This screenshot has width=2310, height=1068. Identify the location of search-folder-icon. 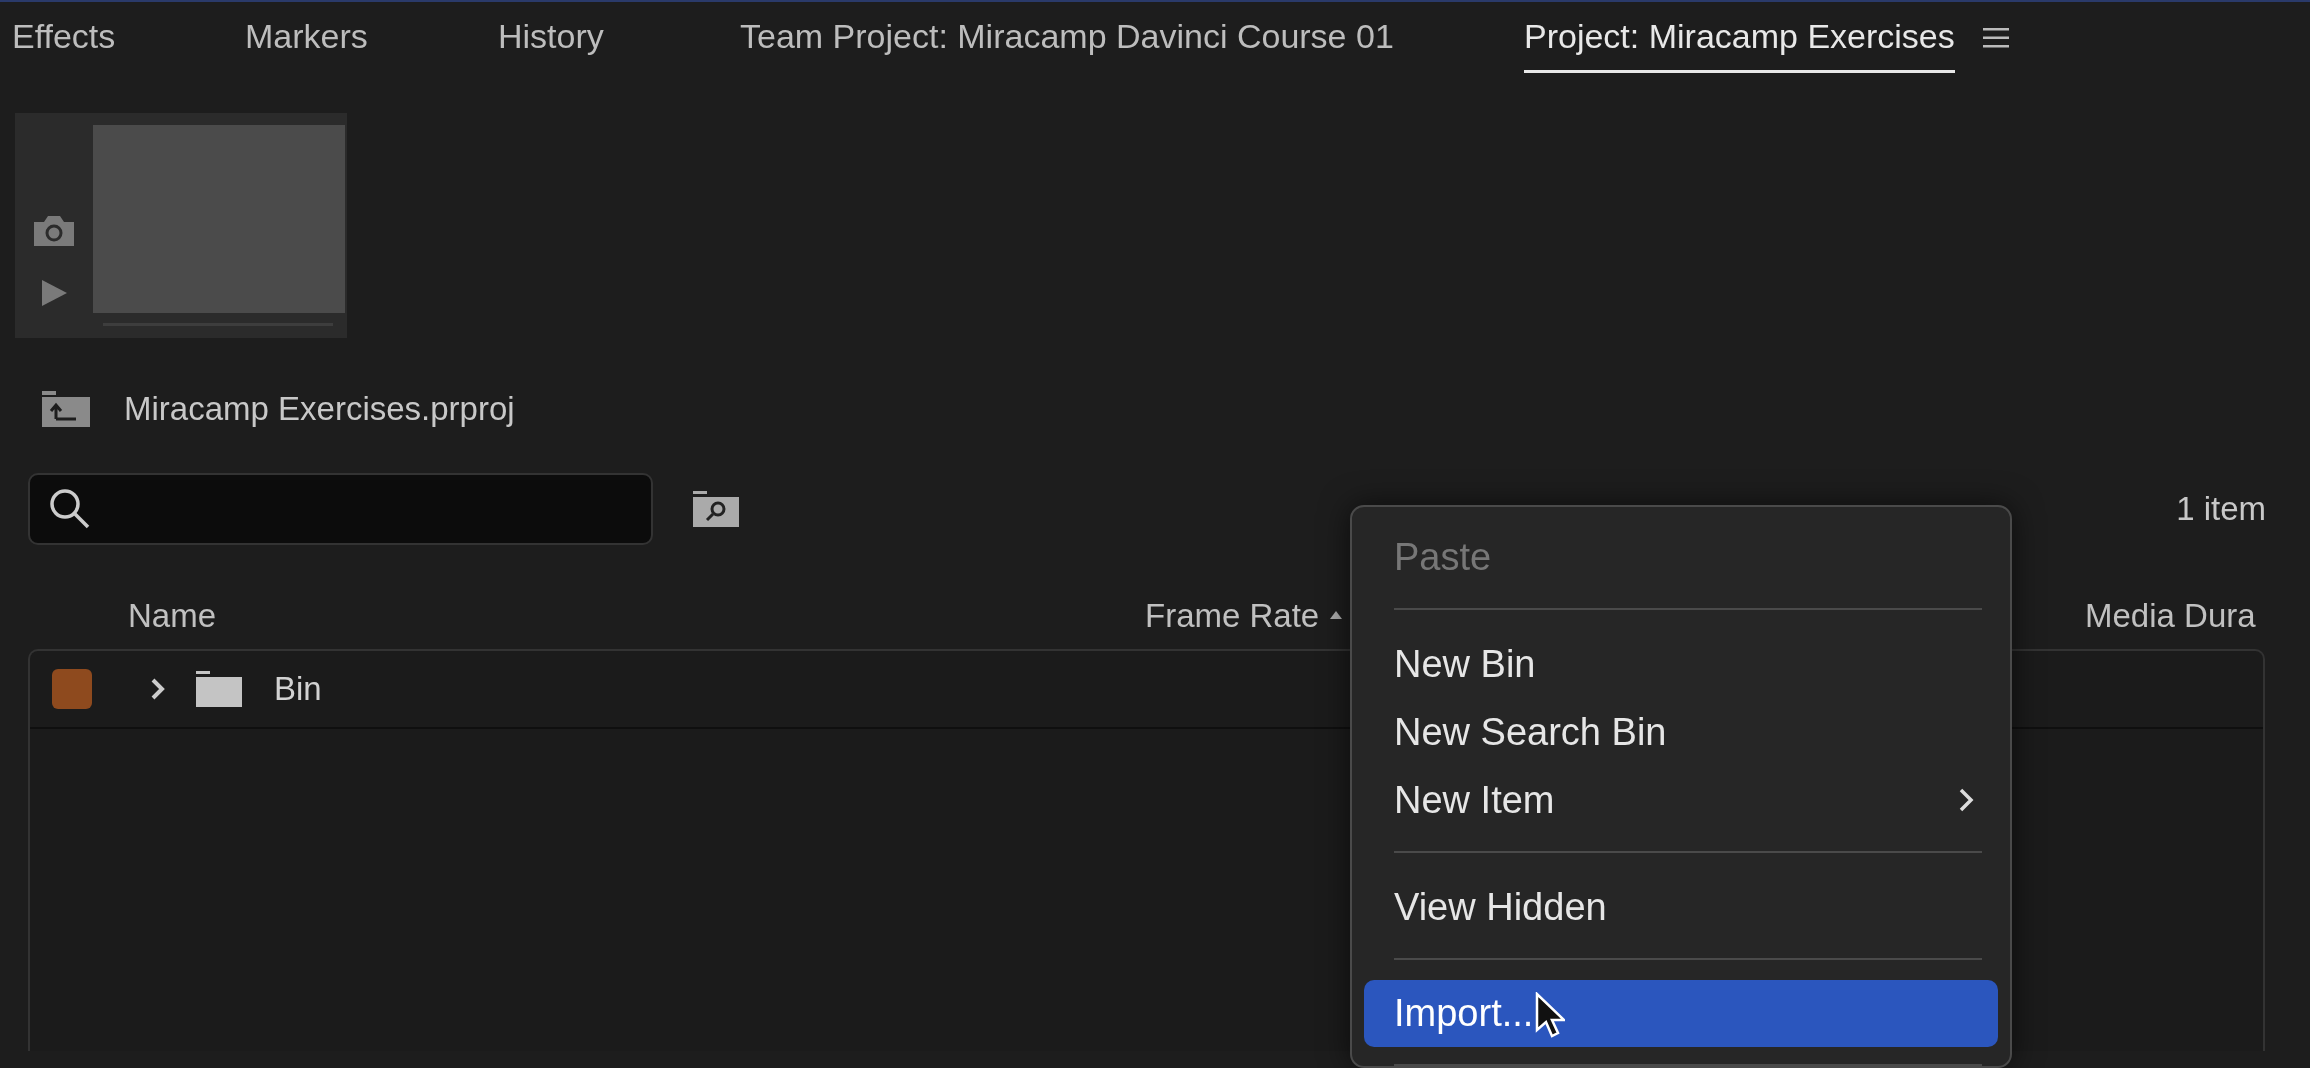
(716, 509).